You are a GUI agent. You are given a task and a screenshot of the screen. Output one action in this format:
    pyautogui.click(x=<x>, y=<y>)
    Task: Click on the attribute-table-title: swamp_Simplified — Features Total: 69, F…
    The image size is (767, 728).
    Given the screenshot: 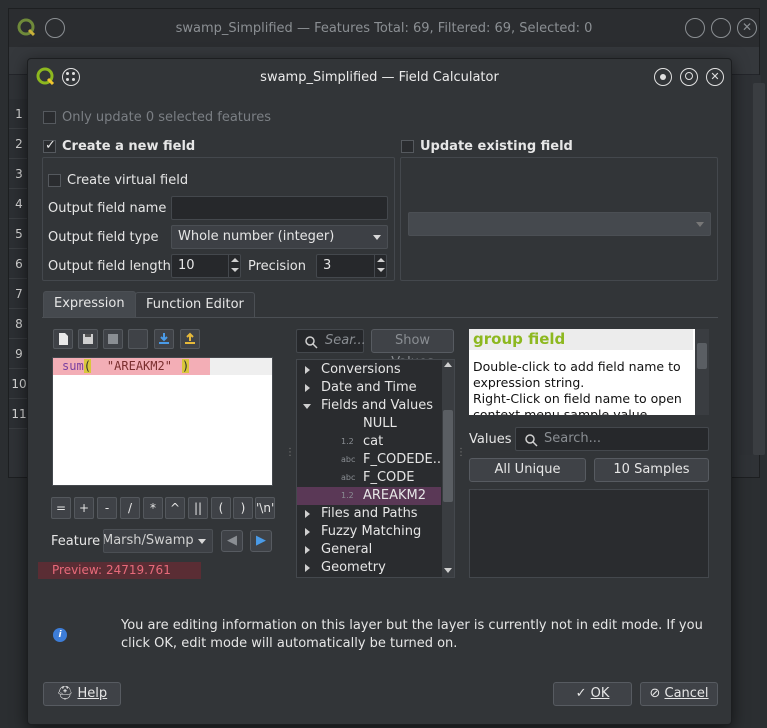 What is the action you would take?
    pyautogui.click(x=384, y=28)
    